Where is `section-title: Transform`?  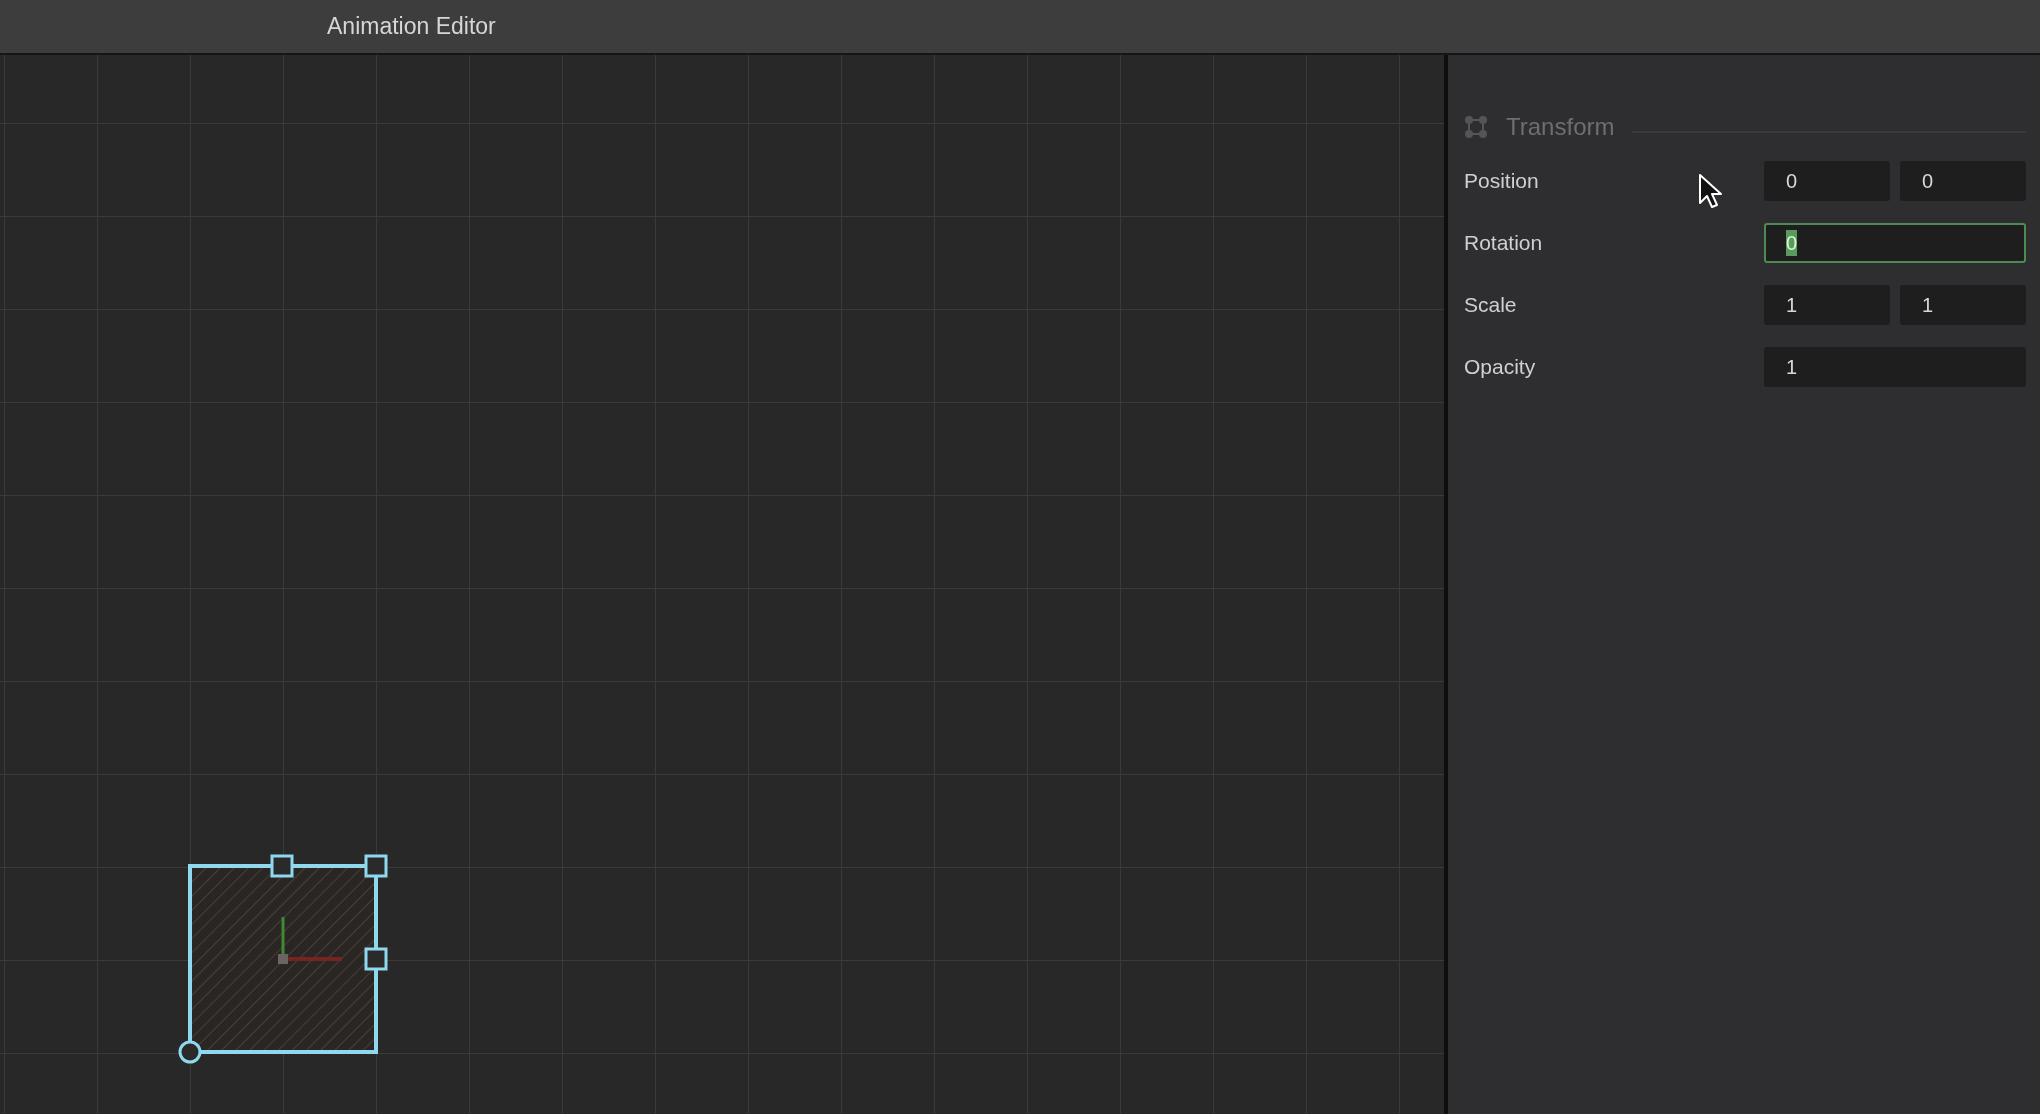
section-title: Transform is located at coordinates (1560, 127).